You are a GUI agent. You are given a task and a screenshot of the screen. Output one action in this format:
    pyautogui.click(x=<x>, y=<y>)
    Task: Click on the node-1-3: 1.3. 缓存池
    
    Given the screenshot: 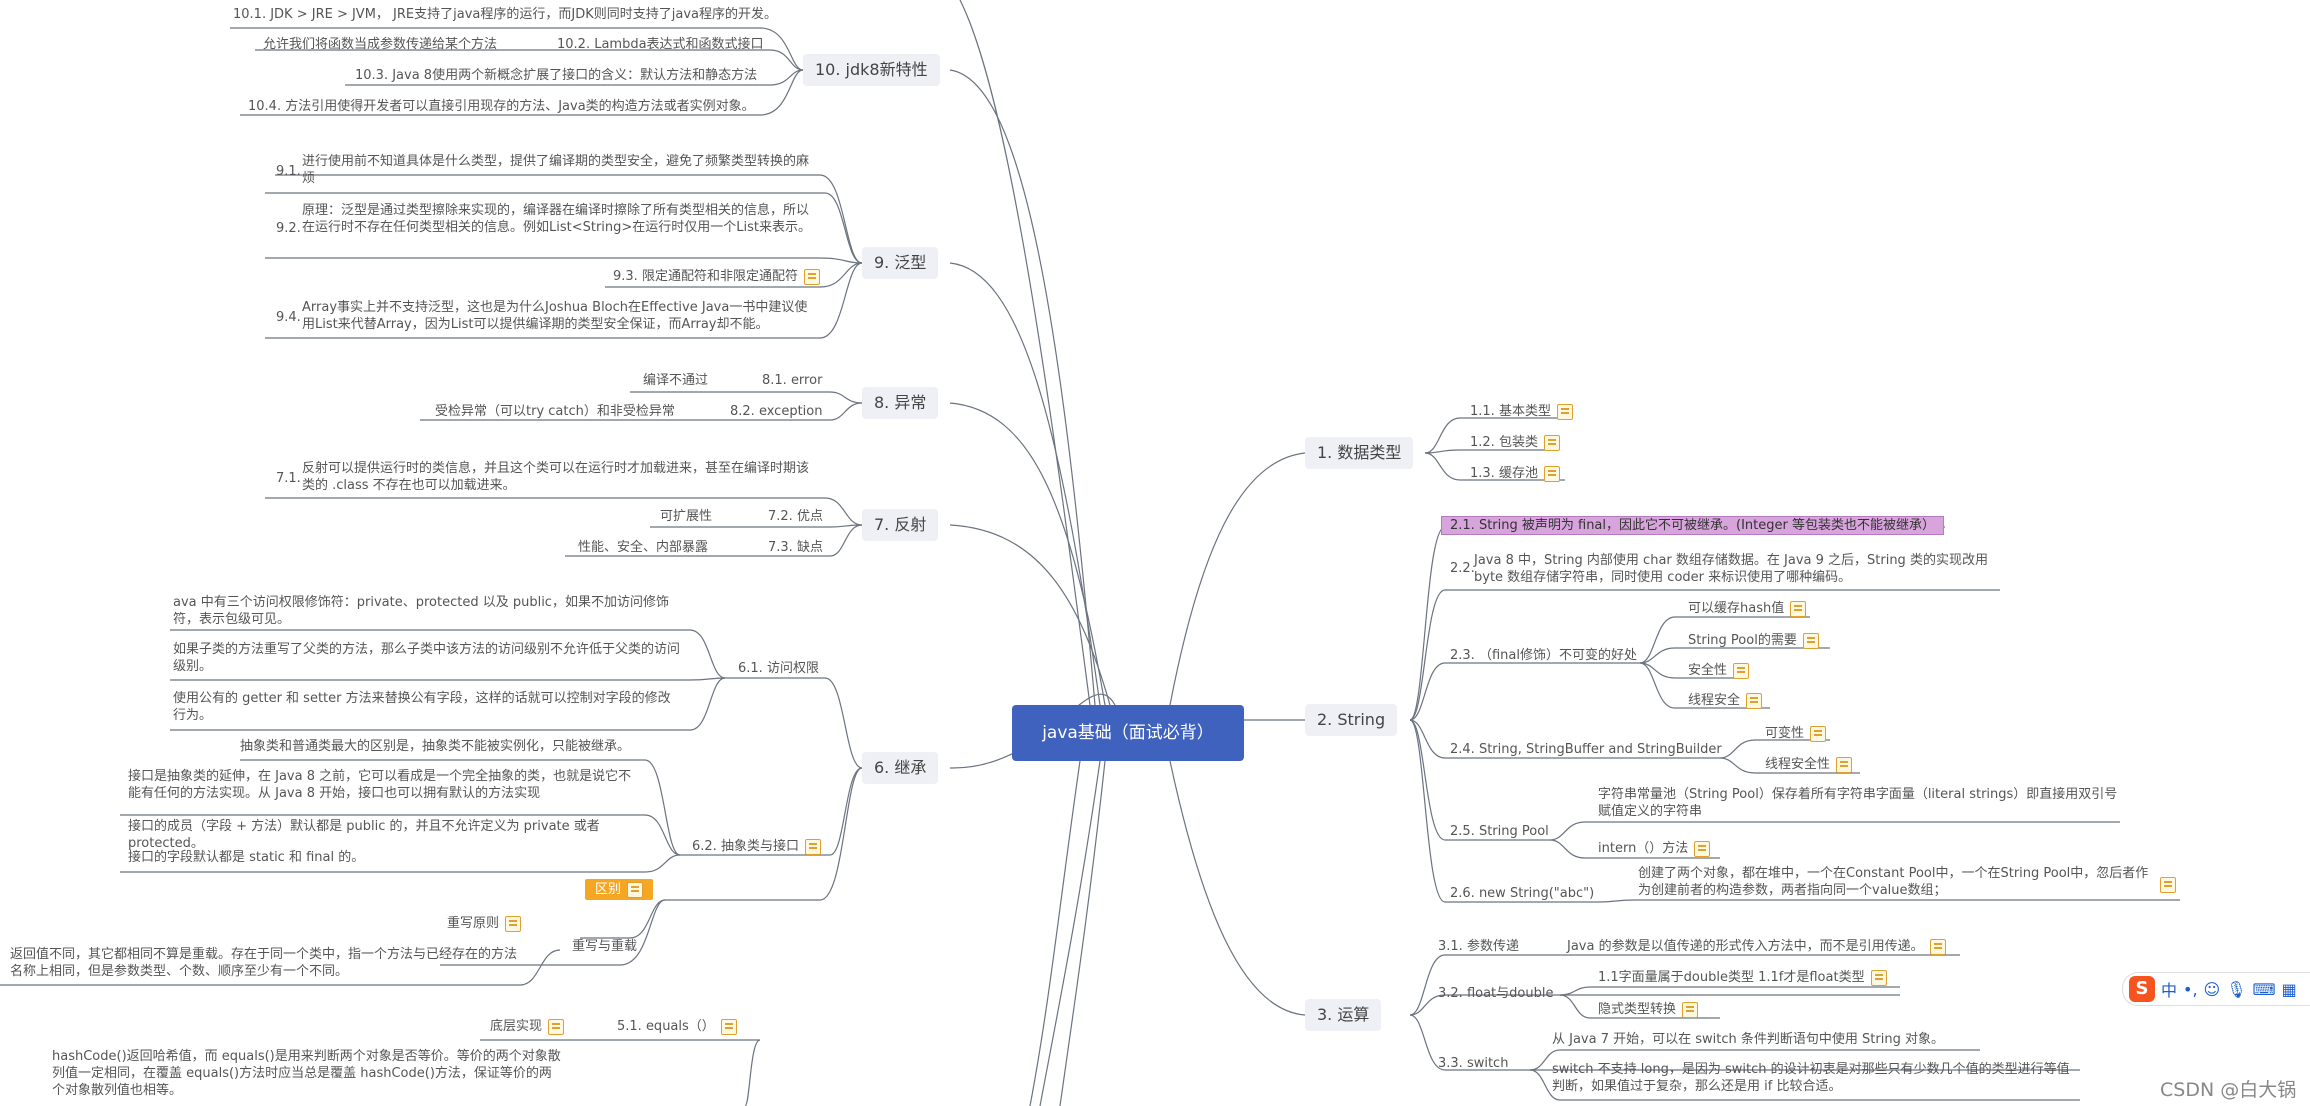 What is the action you would take?
    pyautogui.click(x=1515, y=473)
    